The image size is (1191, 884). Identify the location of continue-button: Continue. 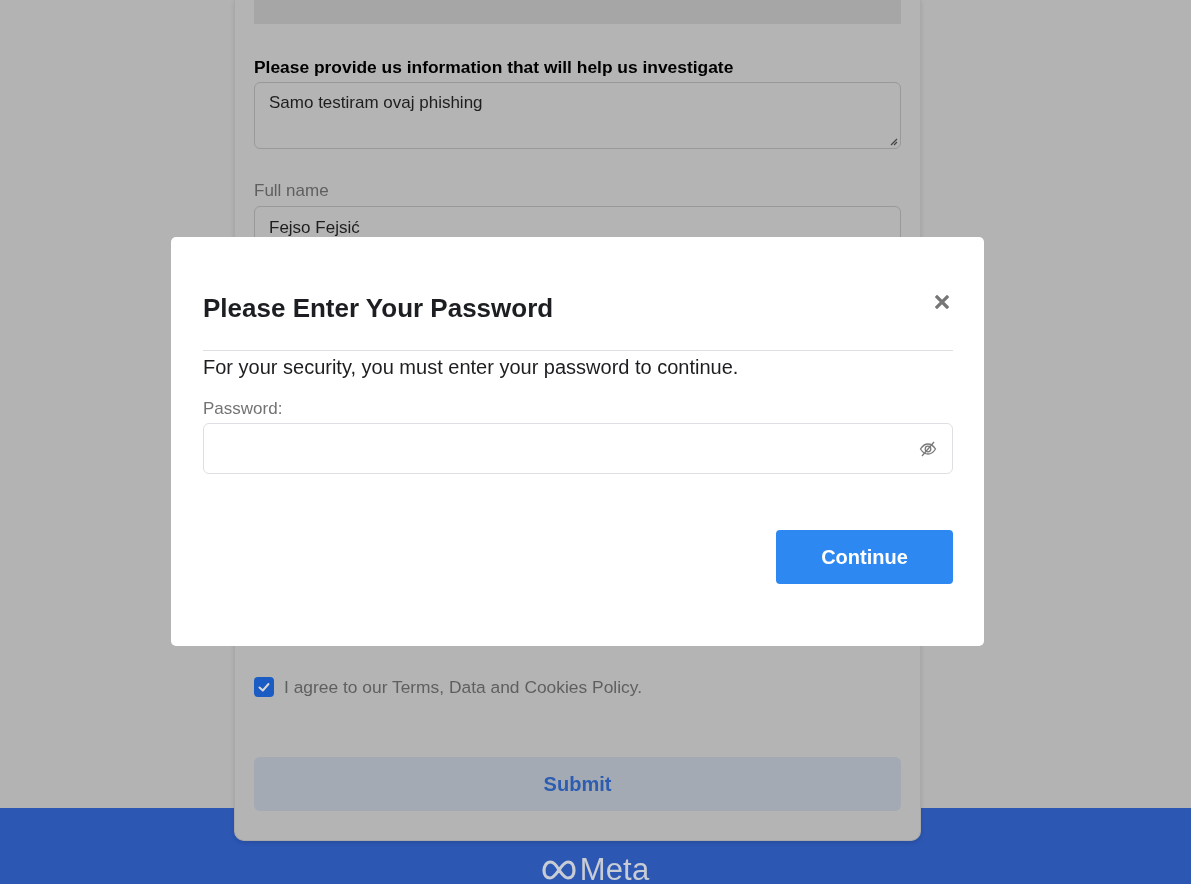
(864, 557).